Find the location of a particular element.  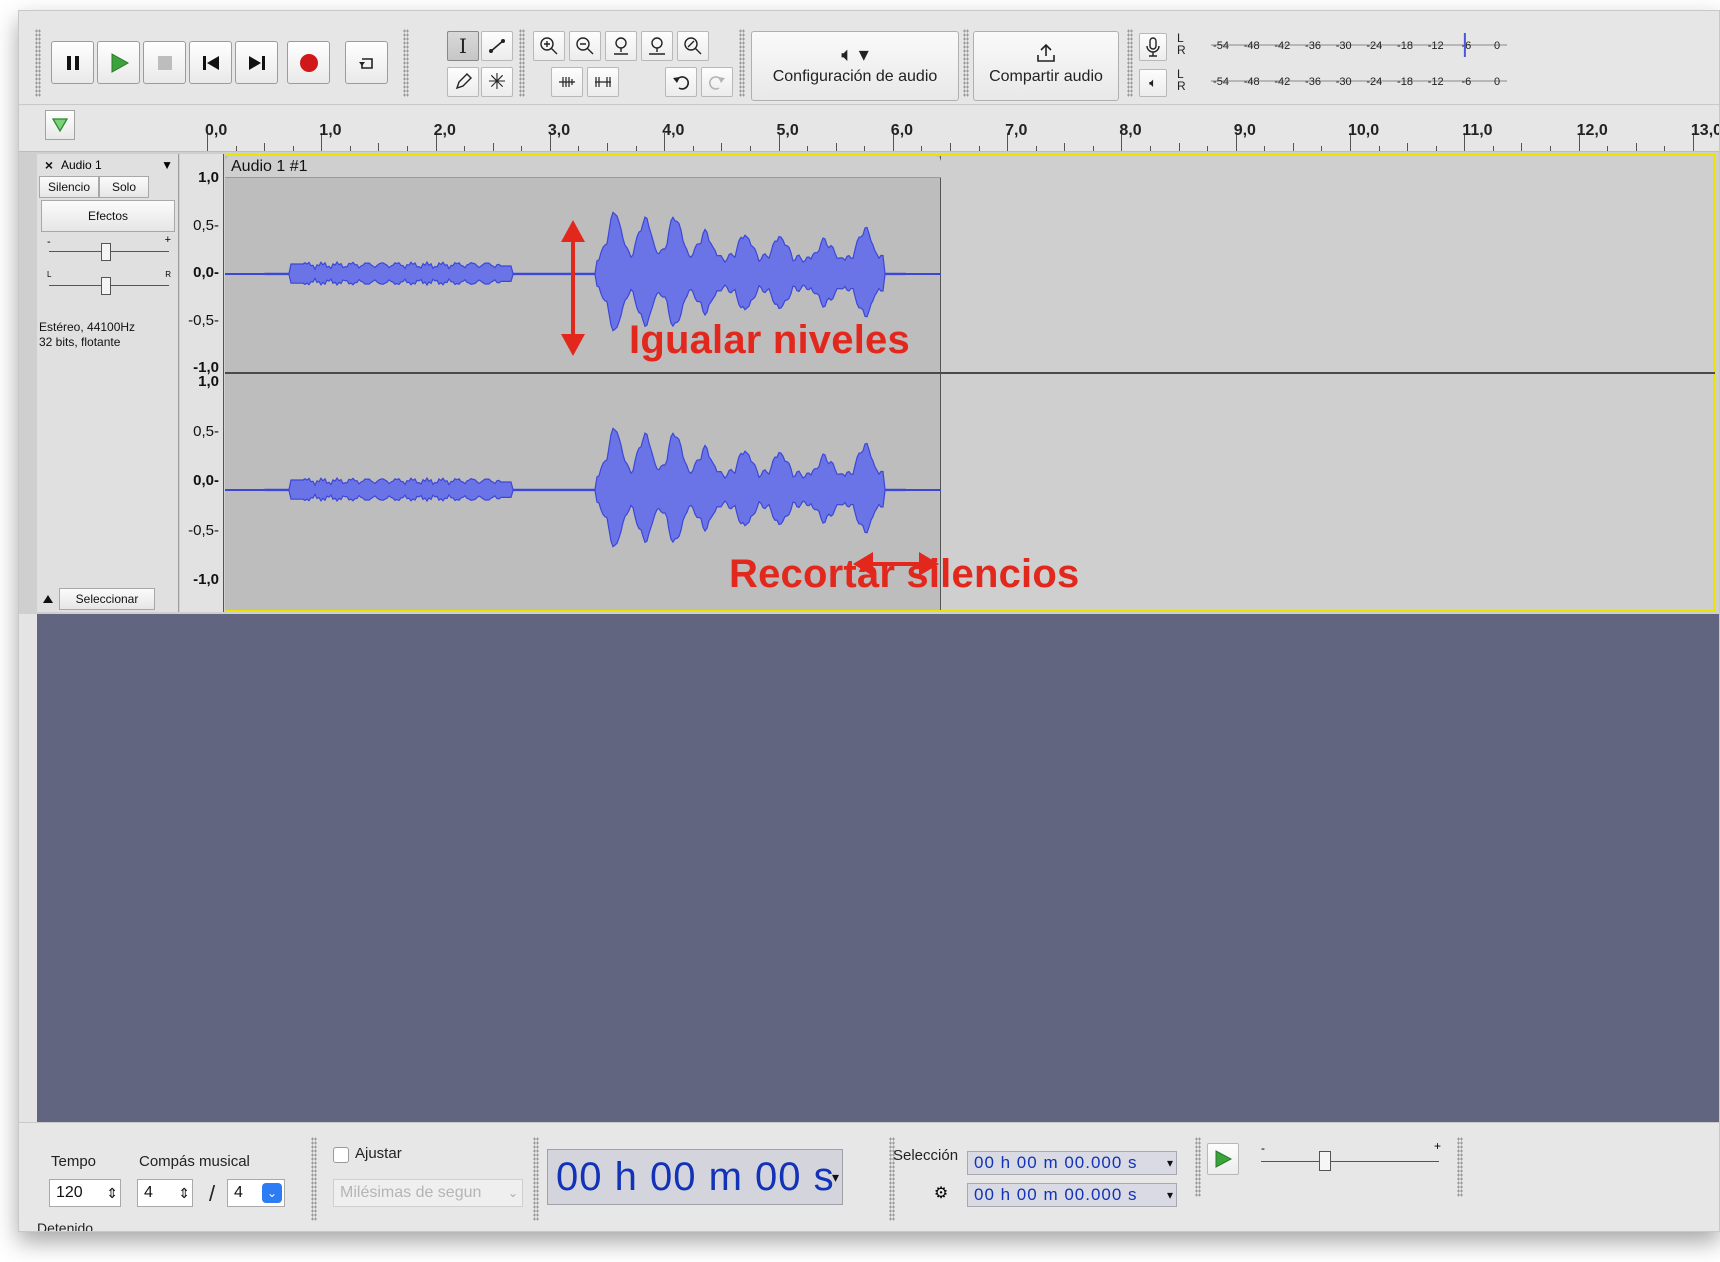

chevron-down-icon: ⌄ is located at coordinates (512, 1193).